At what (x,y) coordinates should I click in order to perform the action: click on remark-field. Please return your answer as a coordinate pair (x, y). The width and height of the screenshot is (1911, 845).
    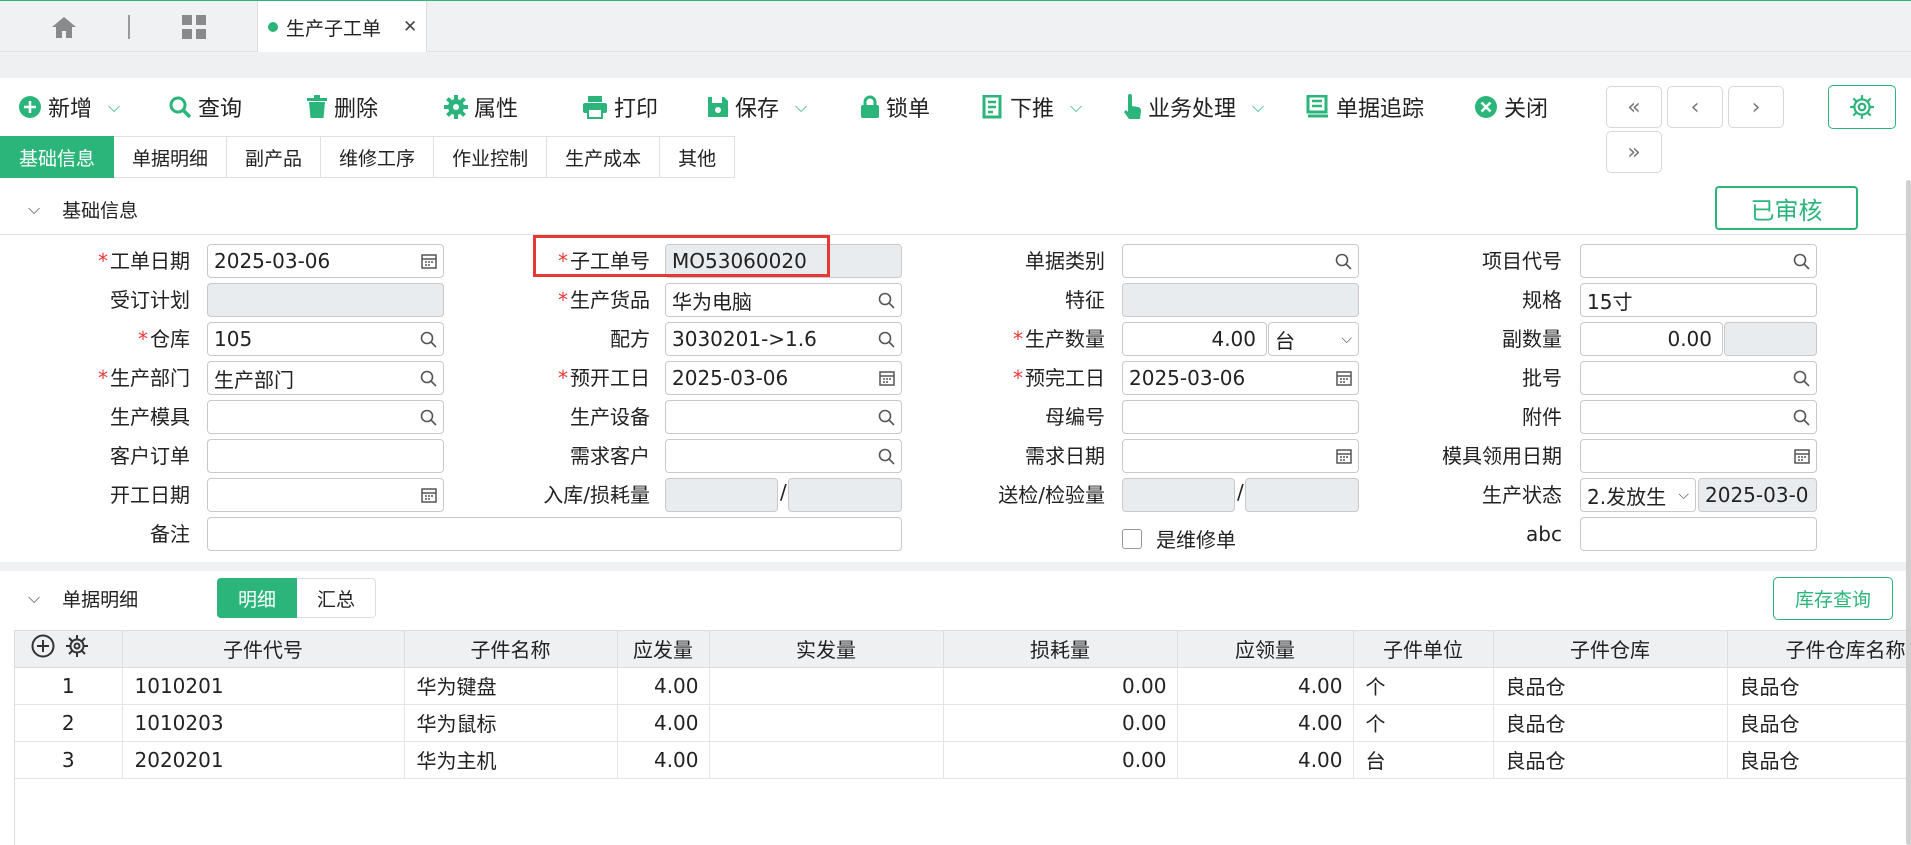
    Looking at the image, I should click on (554, 534).